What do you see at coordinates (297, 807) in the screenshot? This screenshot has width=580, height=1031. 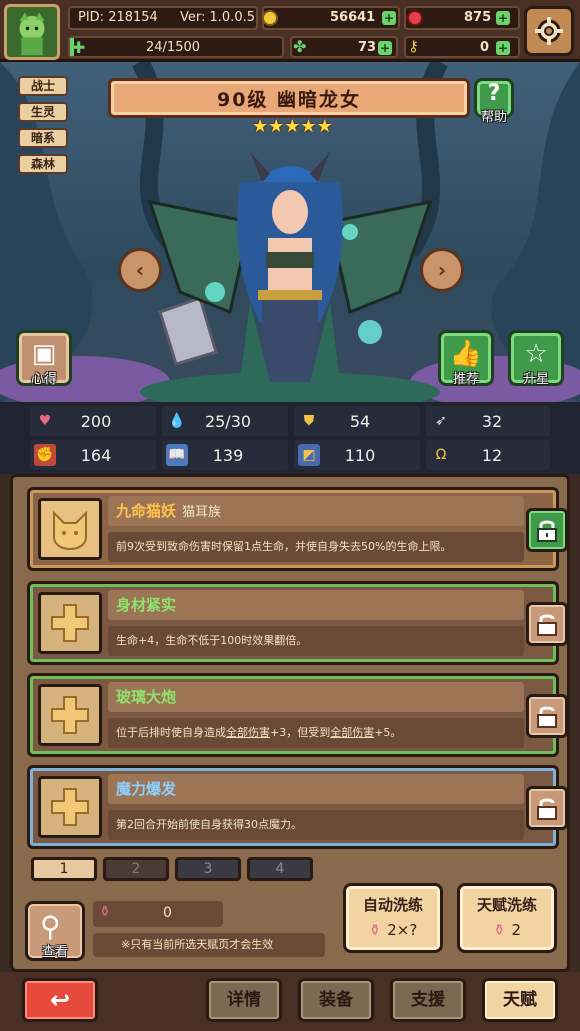 I see `talent-card: 魔力爆发 第2回合开始前使自身获得30点魔力。` at bounding box center [297, 807].